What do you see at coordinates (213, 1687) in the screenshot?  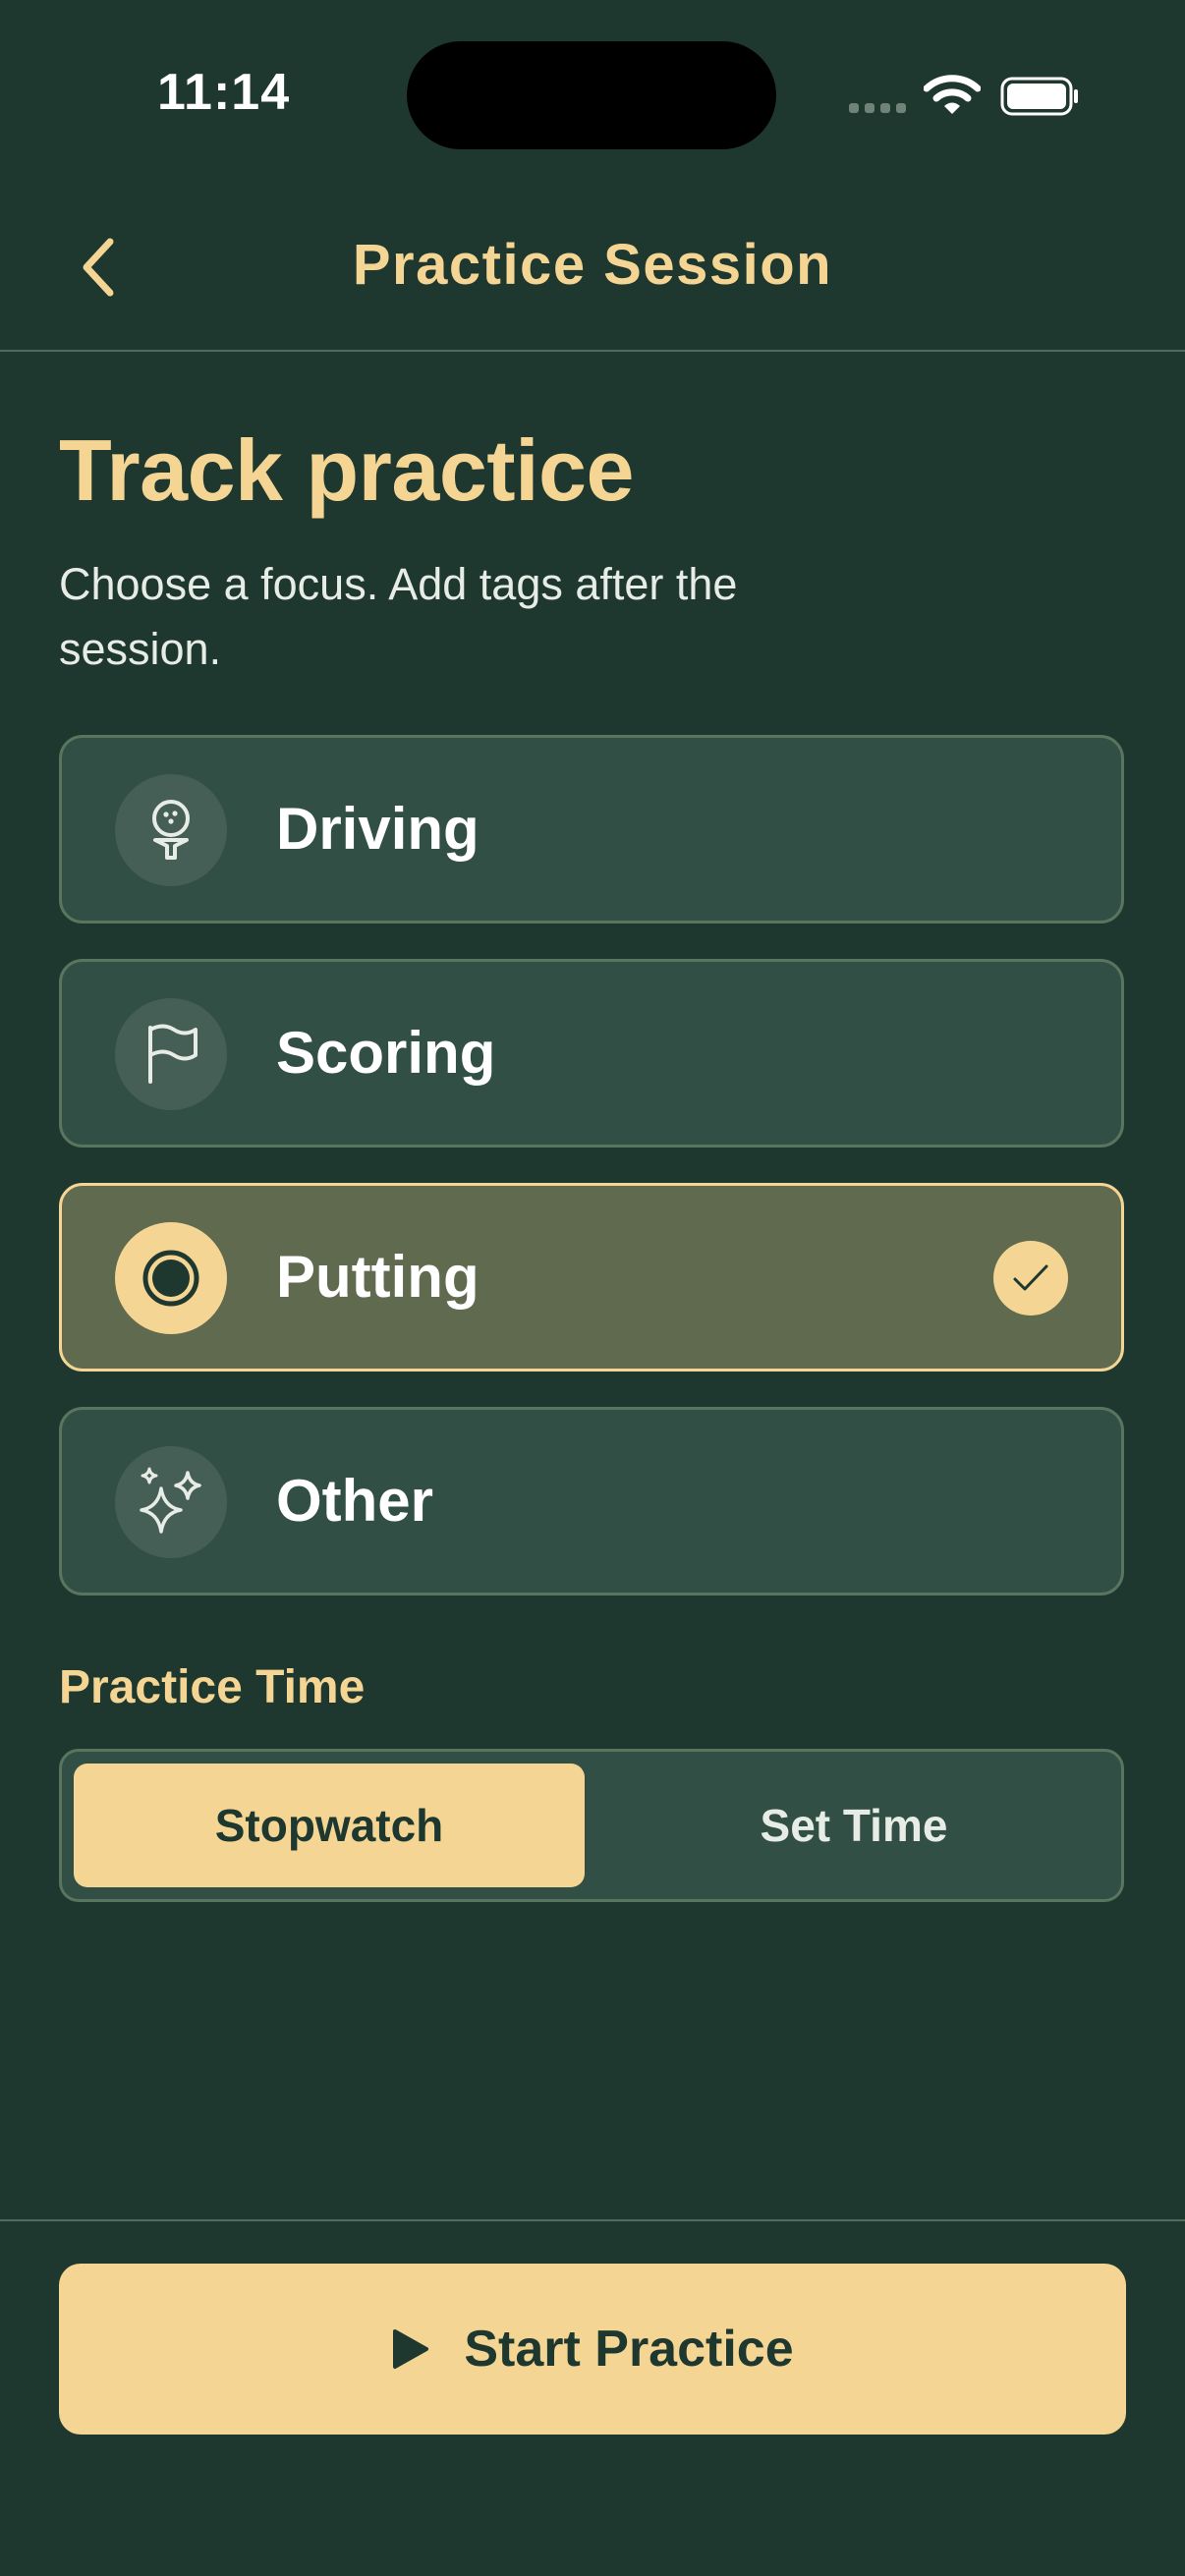 I see `practice-time-label: Practice Time` at bounding box center [213, 1687].